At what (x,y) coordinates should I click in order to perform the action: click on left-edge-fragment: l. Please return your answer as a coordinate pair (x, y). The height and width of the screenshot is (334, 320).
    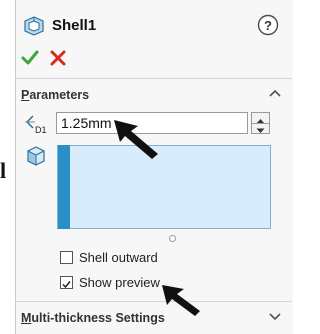
    Looking at the image, I should click on (3, 170).